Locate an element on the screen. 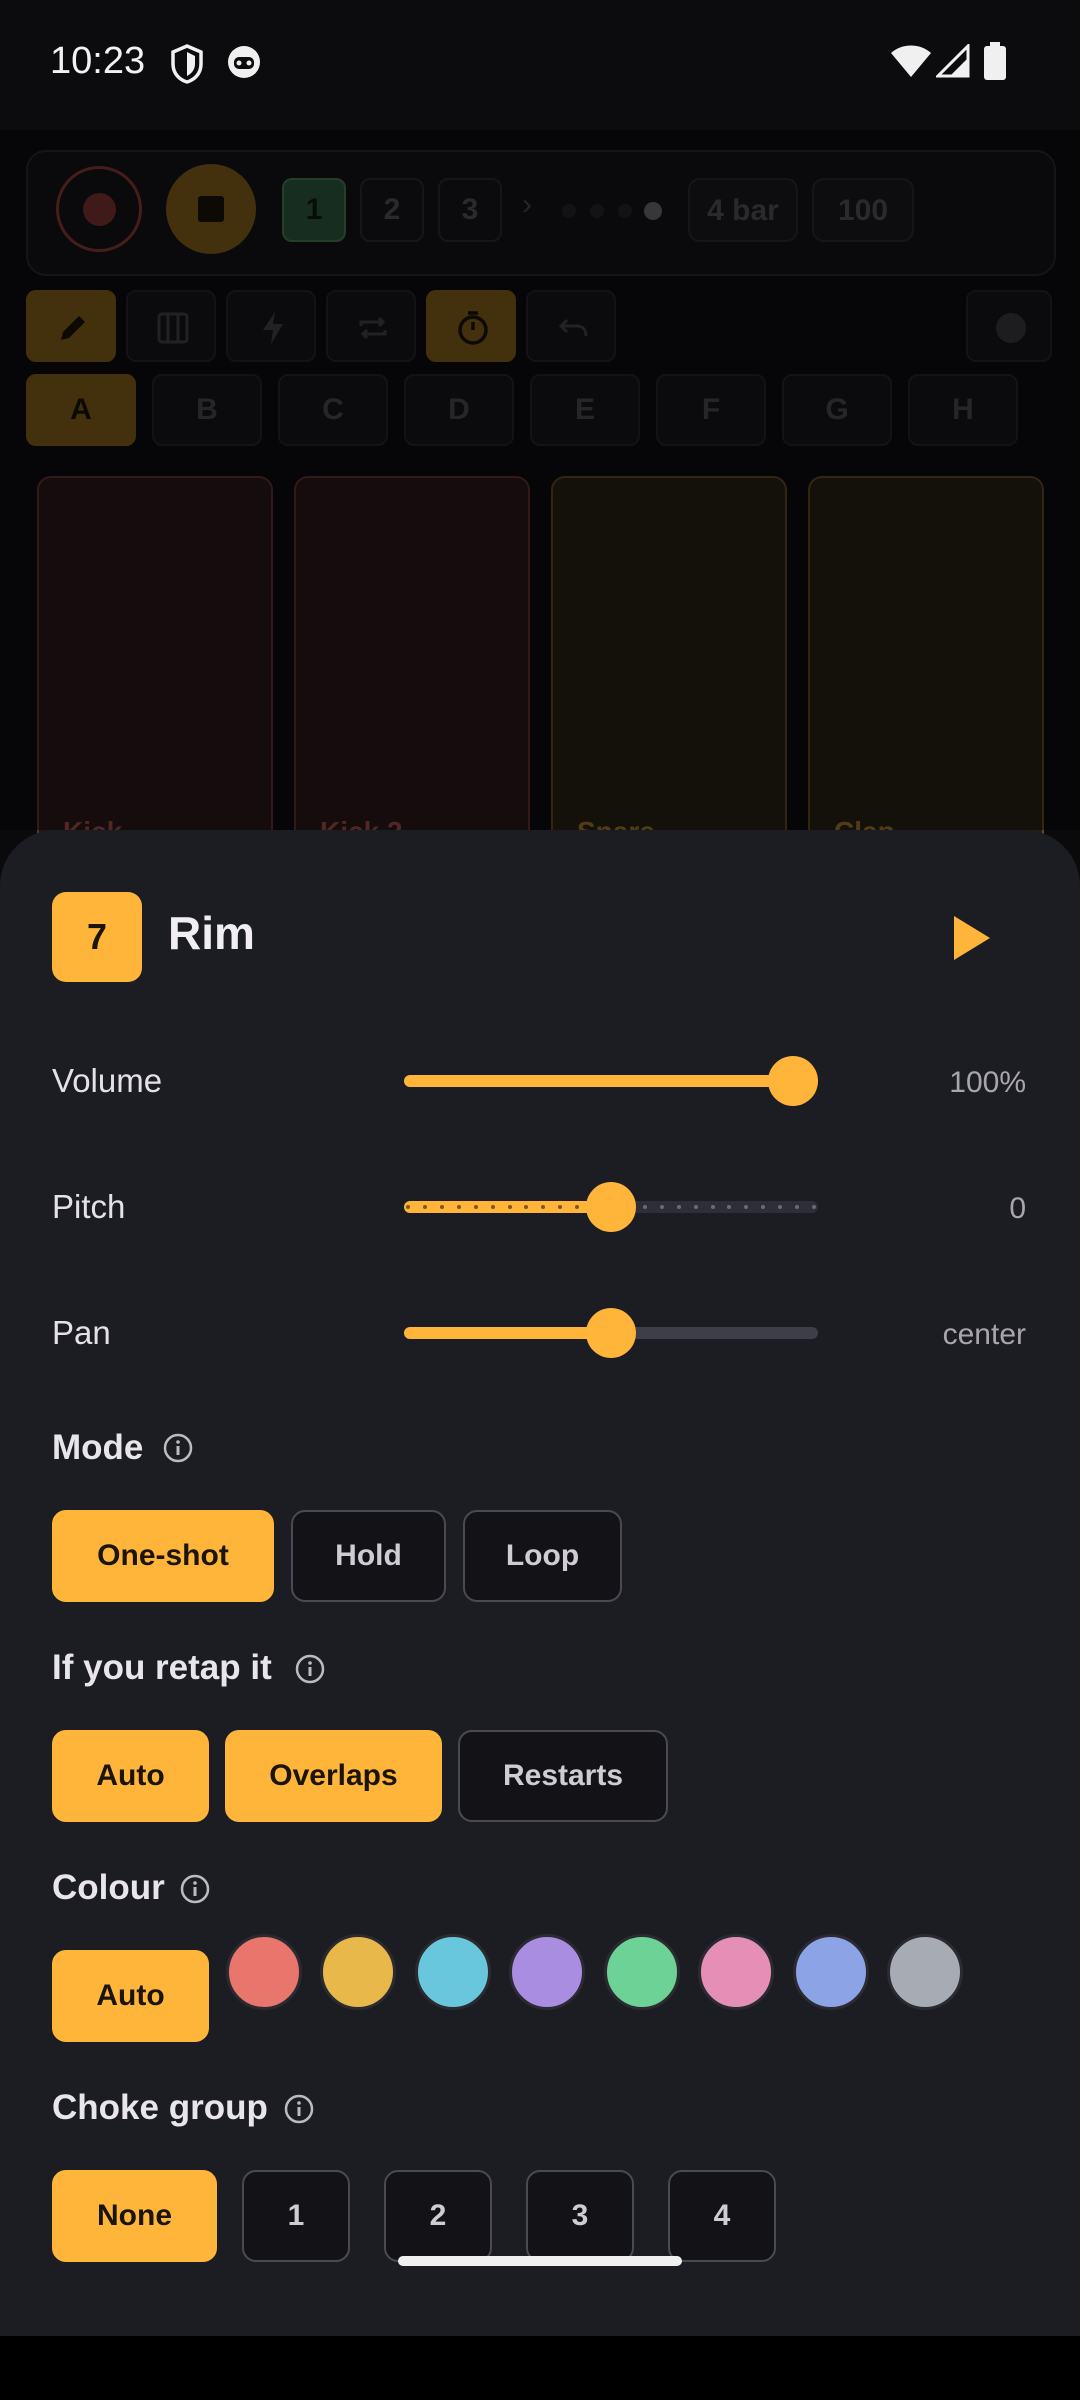 The width and height of the screenshot is (1080, 2400). volume-label: Volume is located at coordinates (107, 1080).